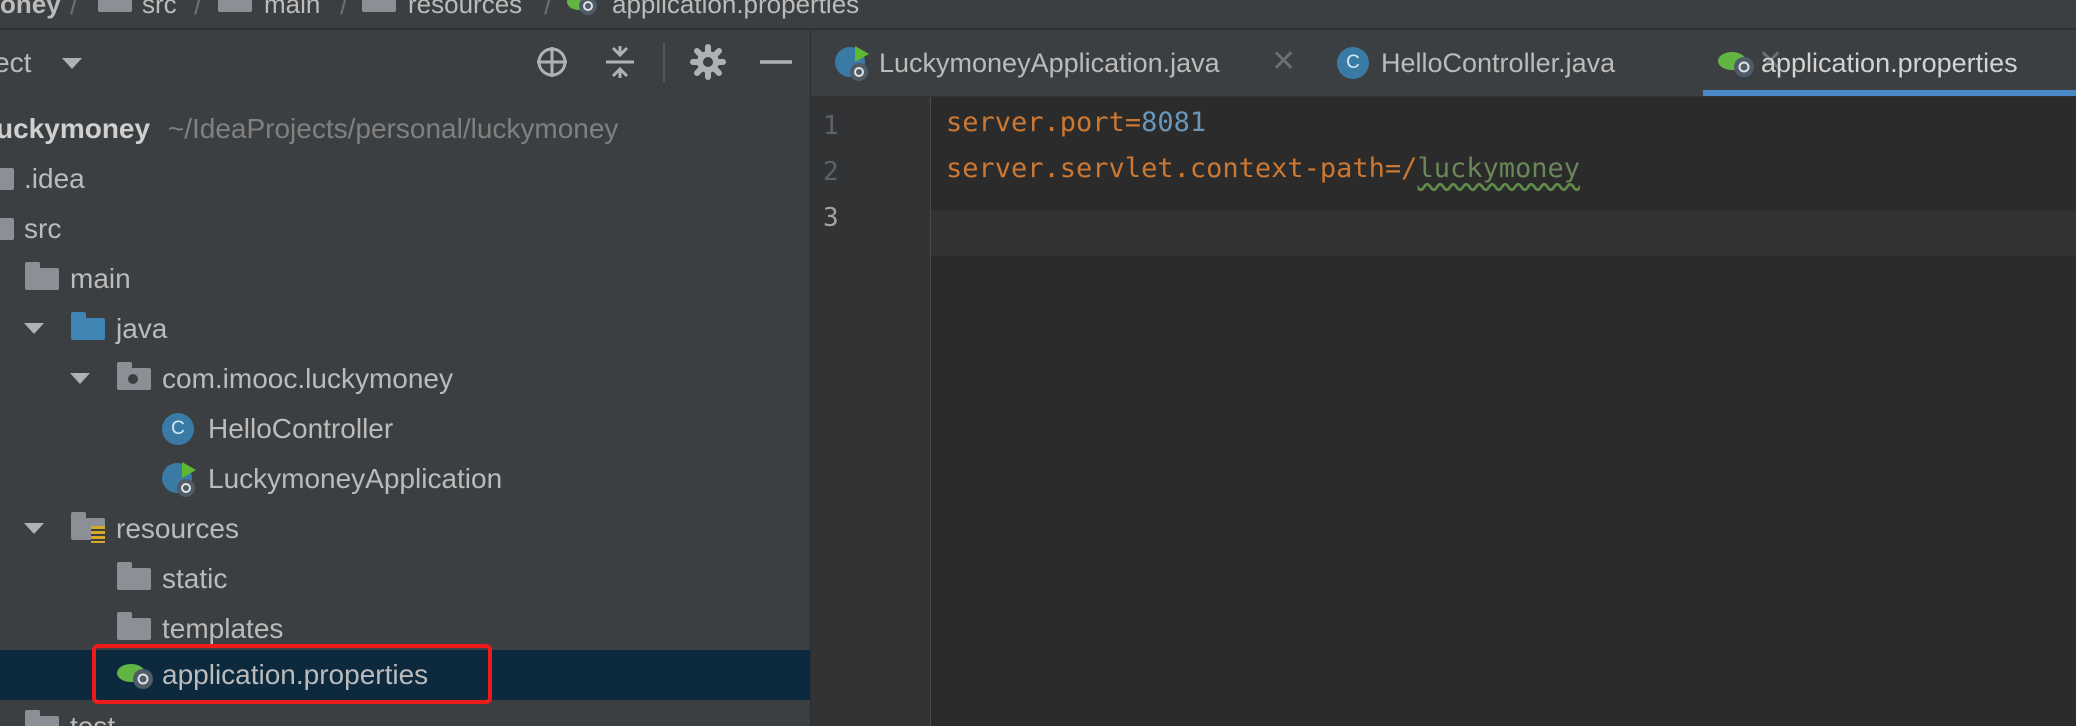 This screenshot has width=2076, height=726. What do you see at coordinates (871, 411) in the screenshot?
I see `line-number-gutter: 1 2 3` at bounding box center [871, 411].